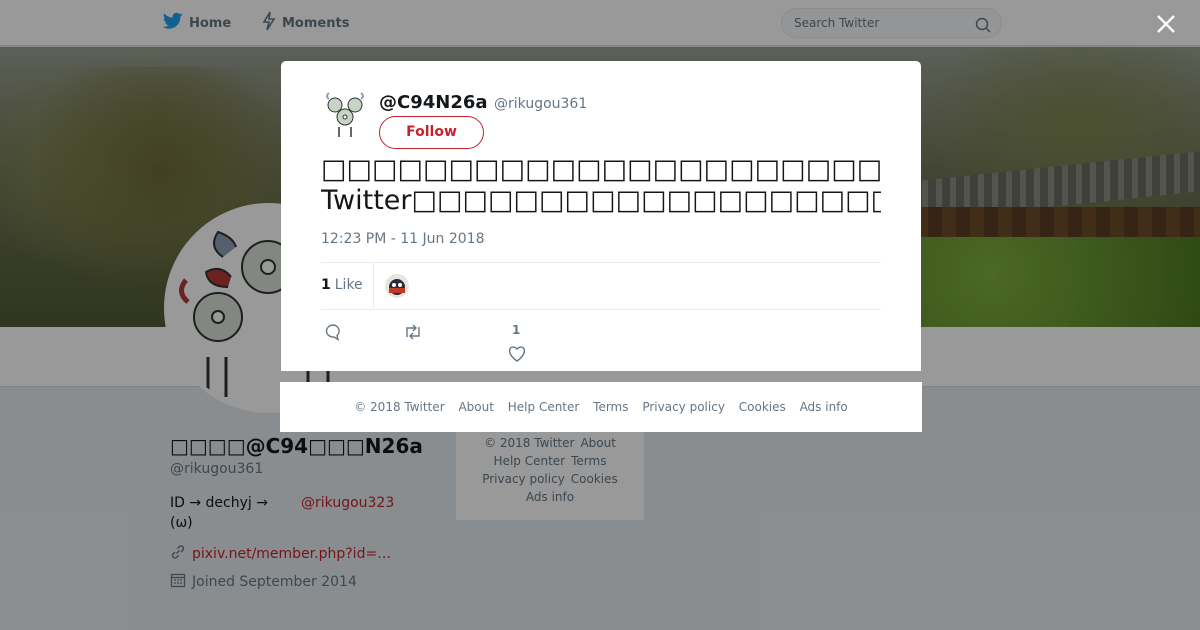 The height and width of the screenshot is (630, 1200). Describe the element at coordinates (540, 104) in the screenshot. I see `tweet-author-handle: @rikugou361` at that location.